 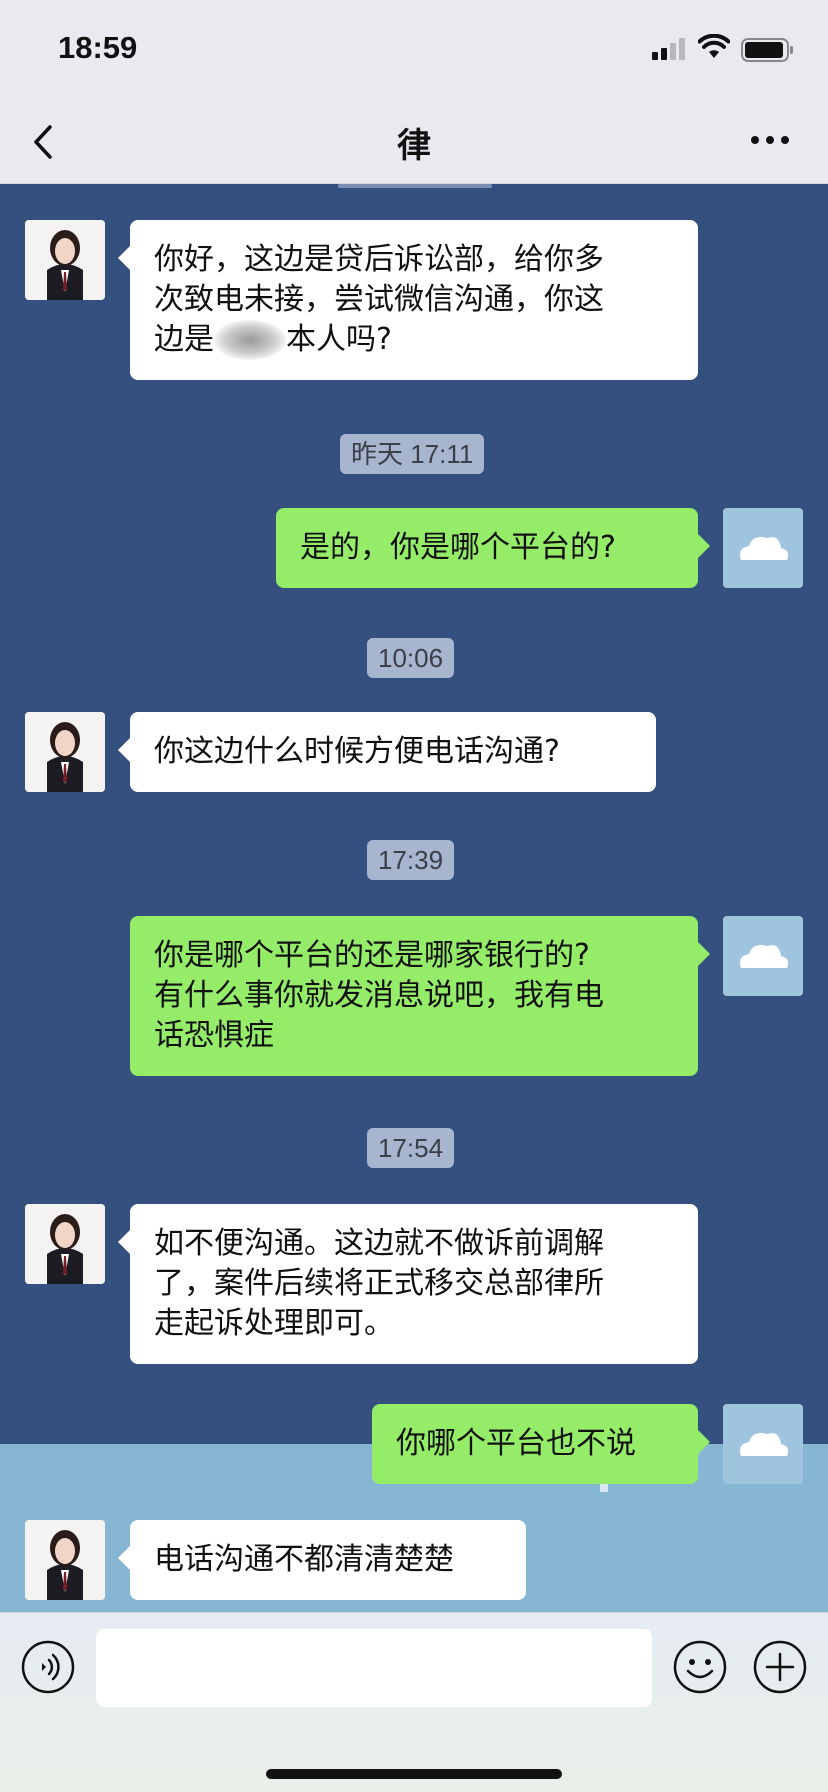 What do you see at coordinates (339, 339) in the screenshot?
I see `message-text: 本人吗?` at bounding box center [339, 339].